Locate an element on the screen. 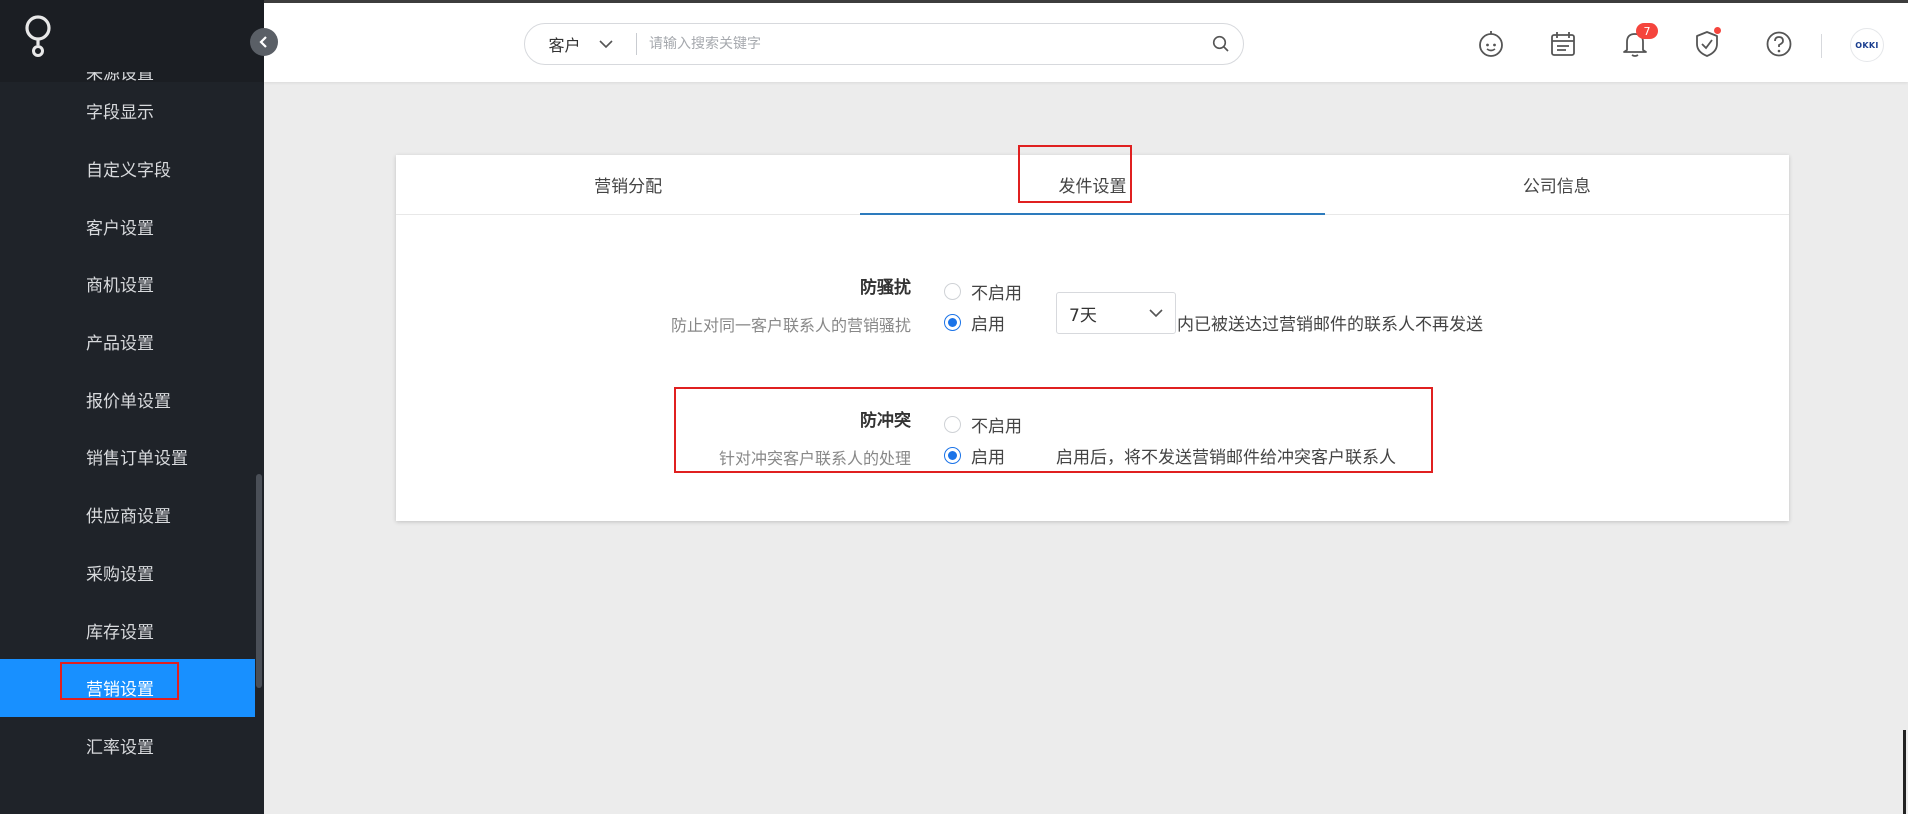 Image resolution: width=1908 pixels, height=814 pixels. anti-harassment-title: 防骚扰 is located at coordinates (885, 288).